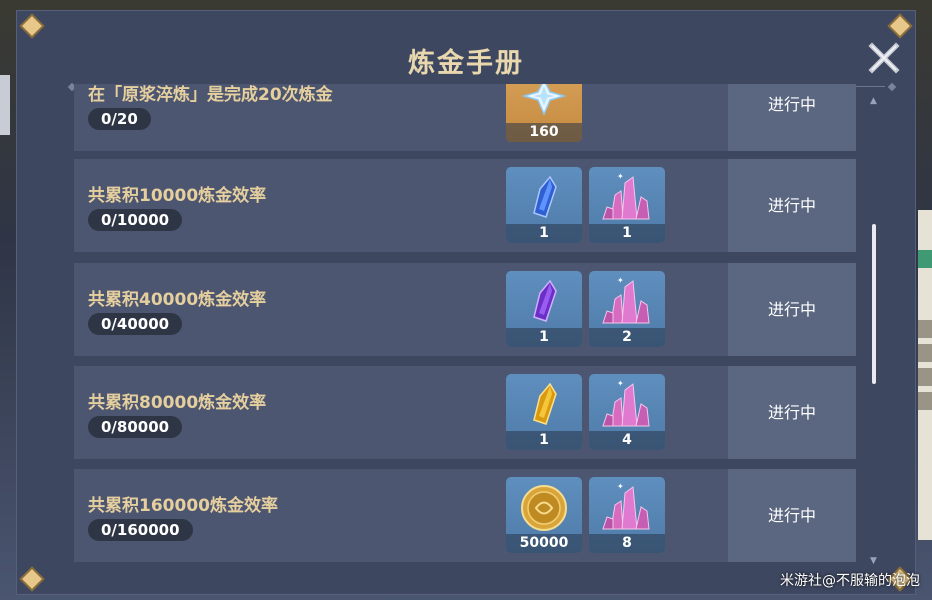  I want to click on watermark: 米游社@不服输的泡泡, so click(850, 581).